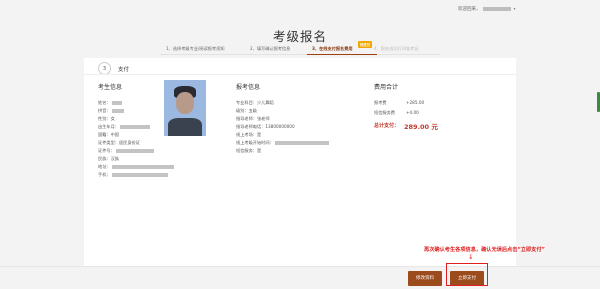 Image resolution: width=600 pixels, height=289 pixels. I want to click on username-redacted, so click(496, 8).